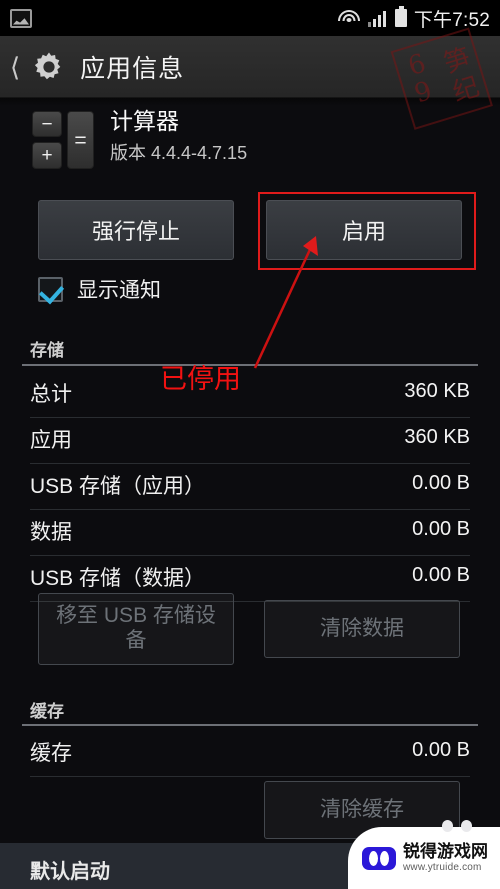  Describe the element at coordinates (442, 867) in the screenshot. I see `watermark-site-url: www.ytruide.com` at that location.